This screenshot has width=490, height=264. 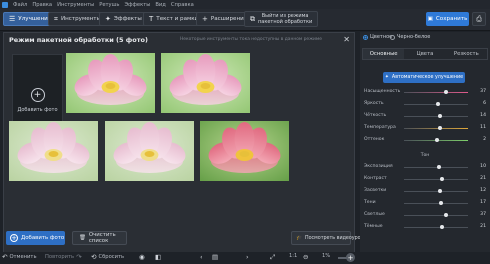 I want to click on eye-icon: ◉, so click(x=142, y=257).